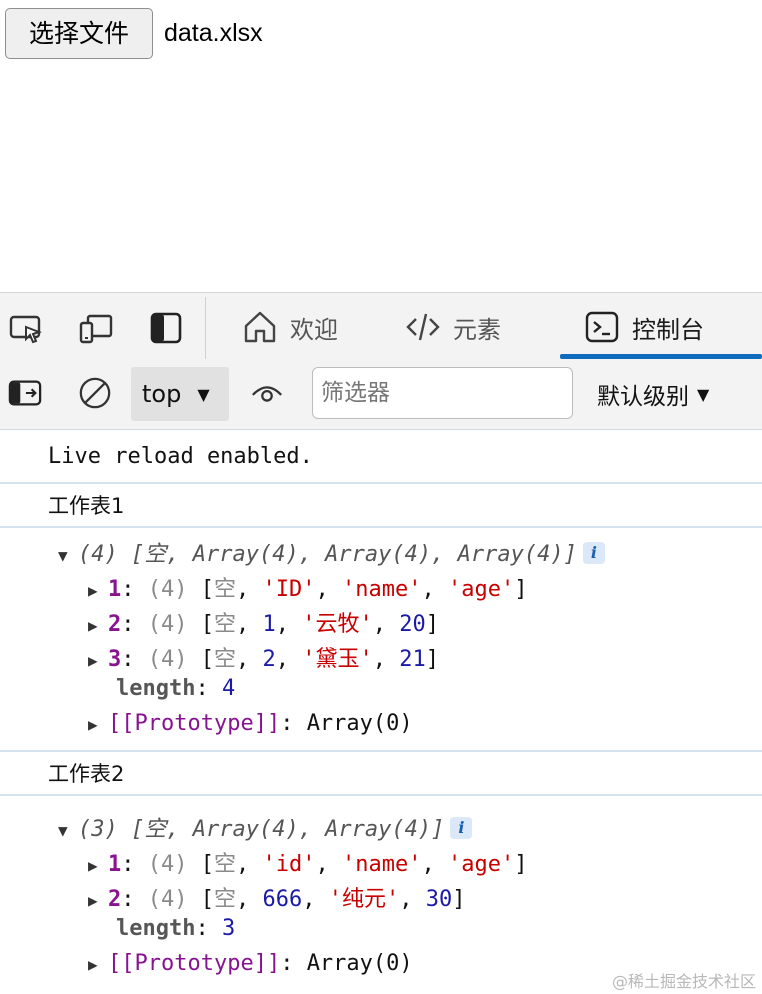  Describe the element at coordinates (228, 688) in the screenshot. I see `length-value: 4` at that location.